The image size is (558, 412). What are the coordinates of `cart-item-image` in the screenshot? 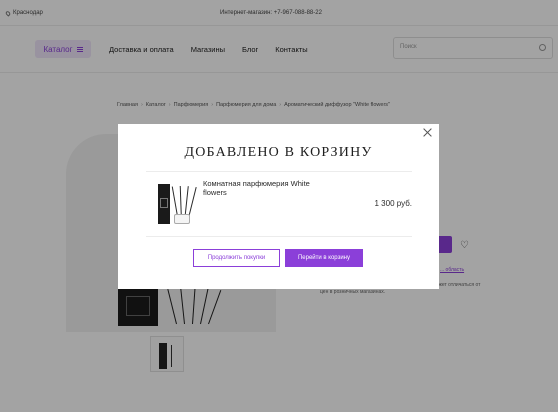 It's located at (177, 204).